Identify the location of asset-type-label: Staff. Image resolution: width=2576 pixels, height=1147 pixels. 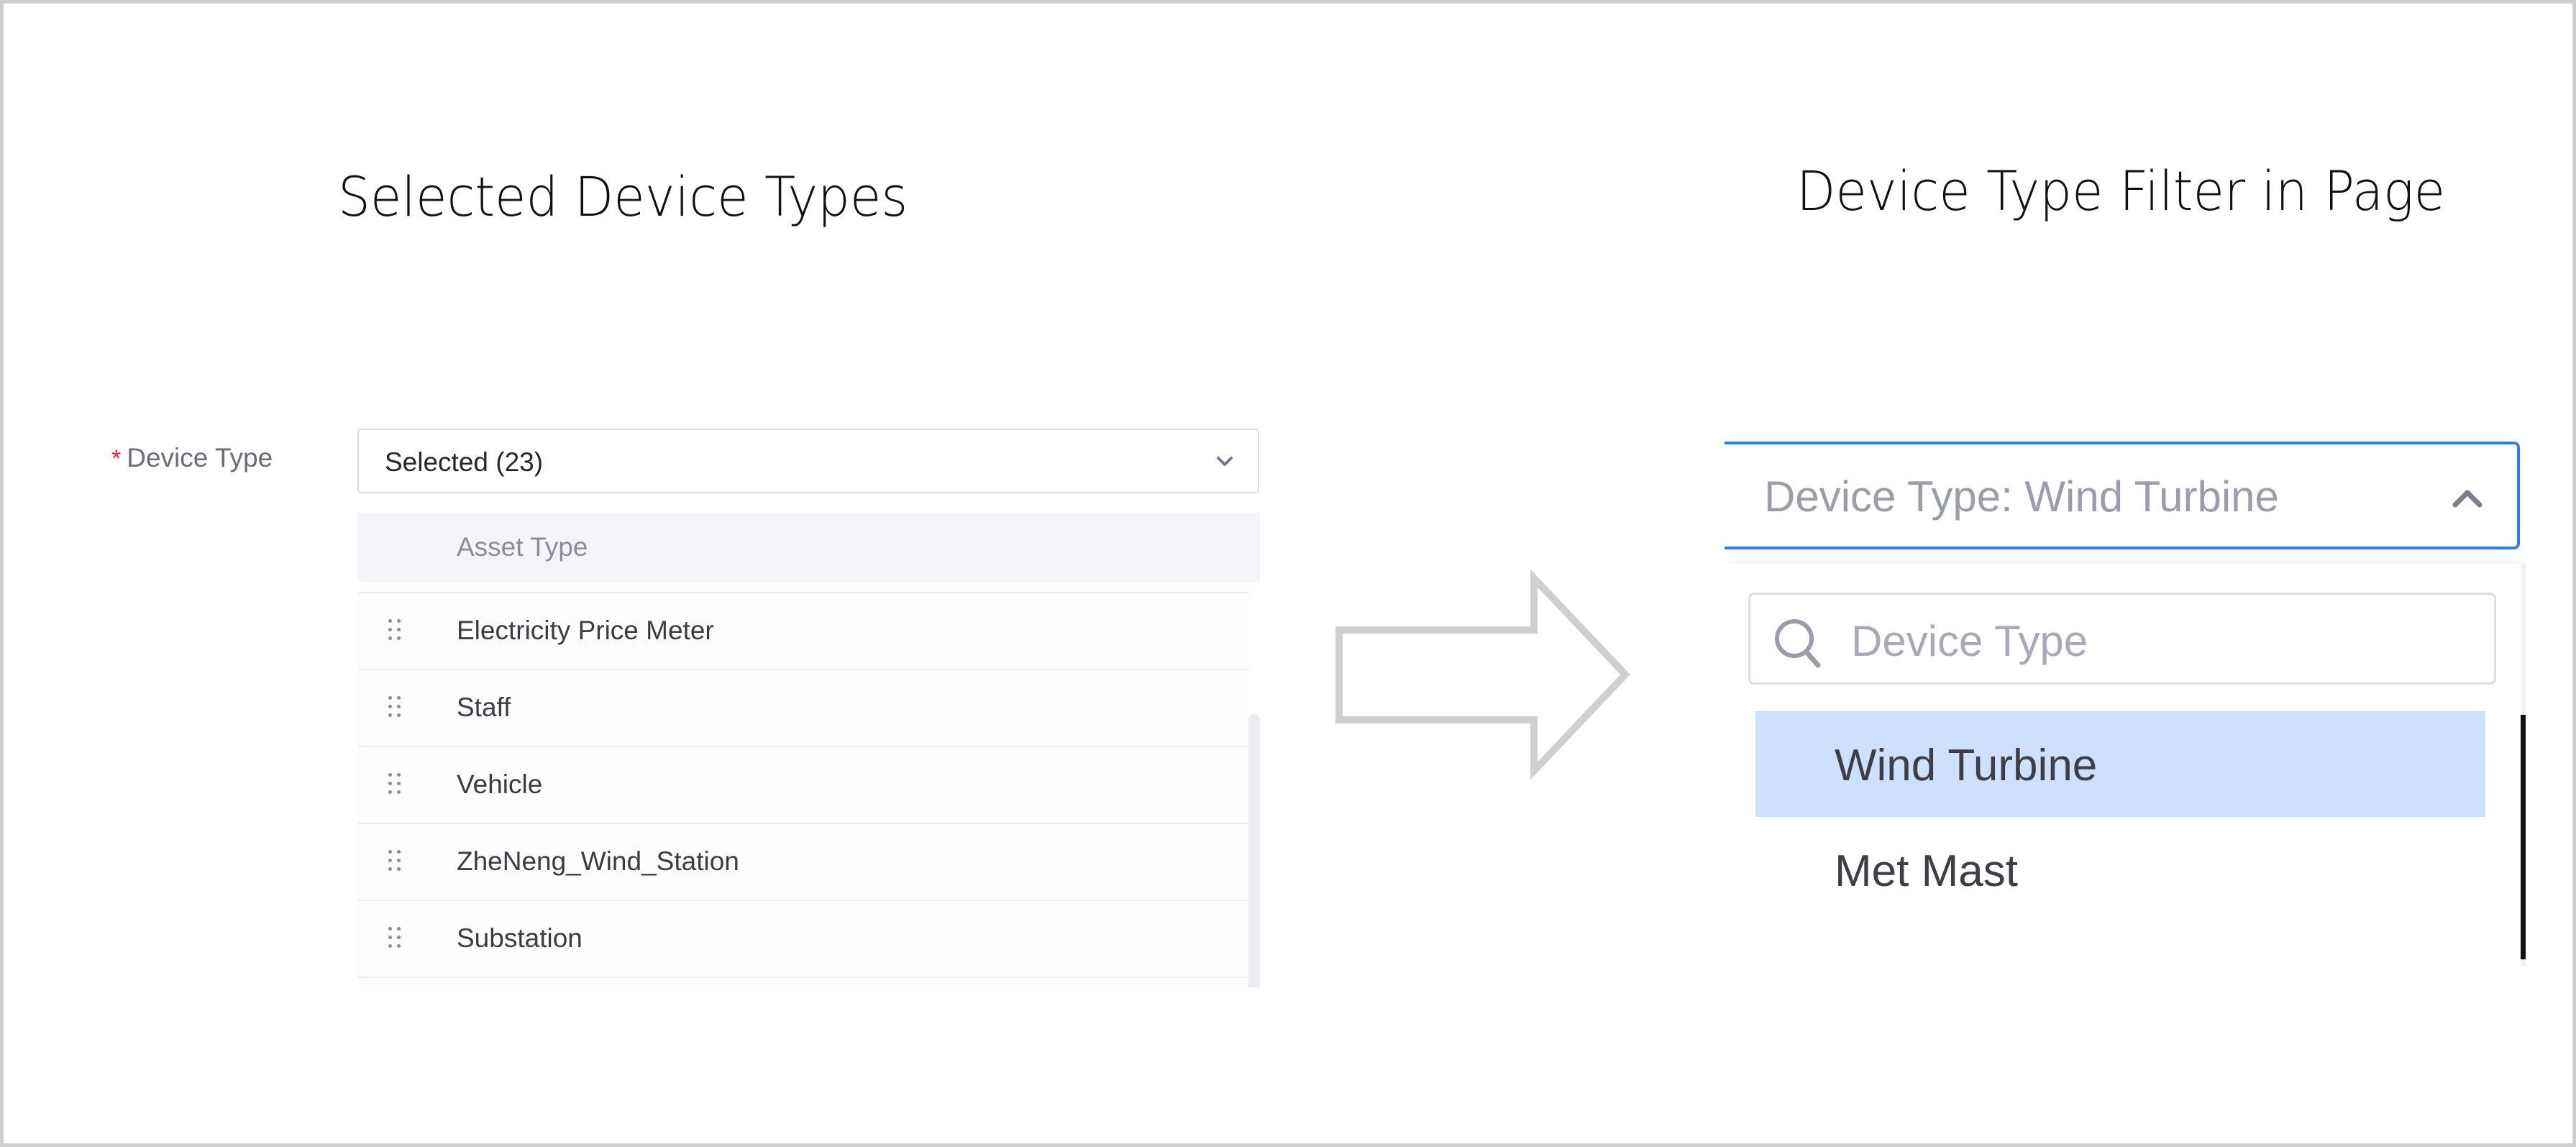
(484, 707).